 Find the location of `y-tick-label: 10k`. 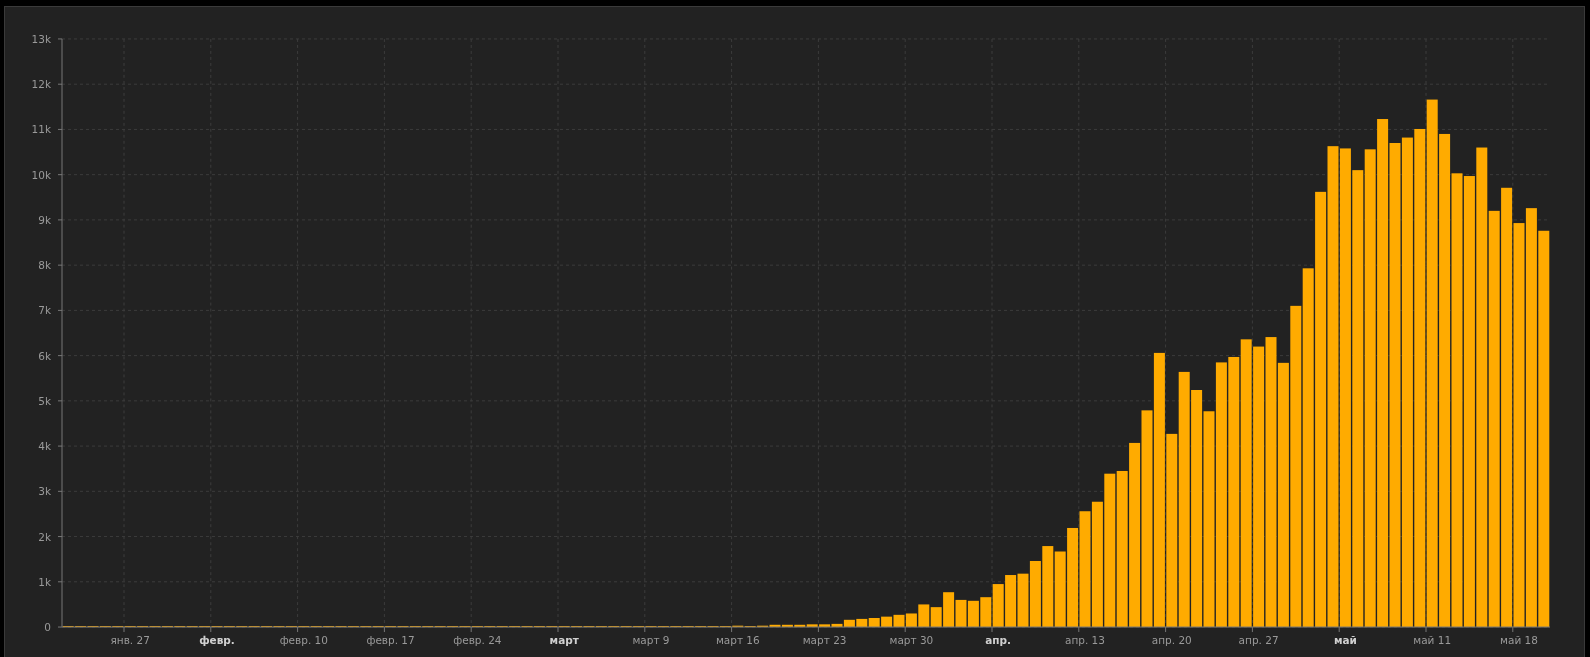

y-tick-label: 10k is located at coordinates (41, 174).